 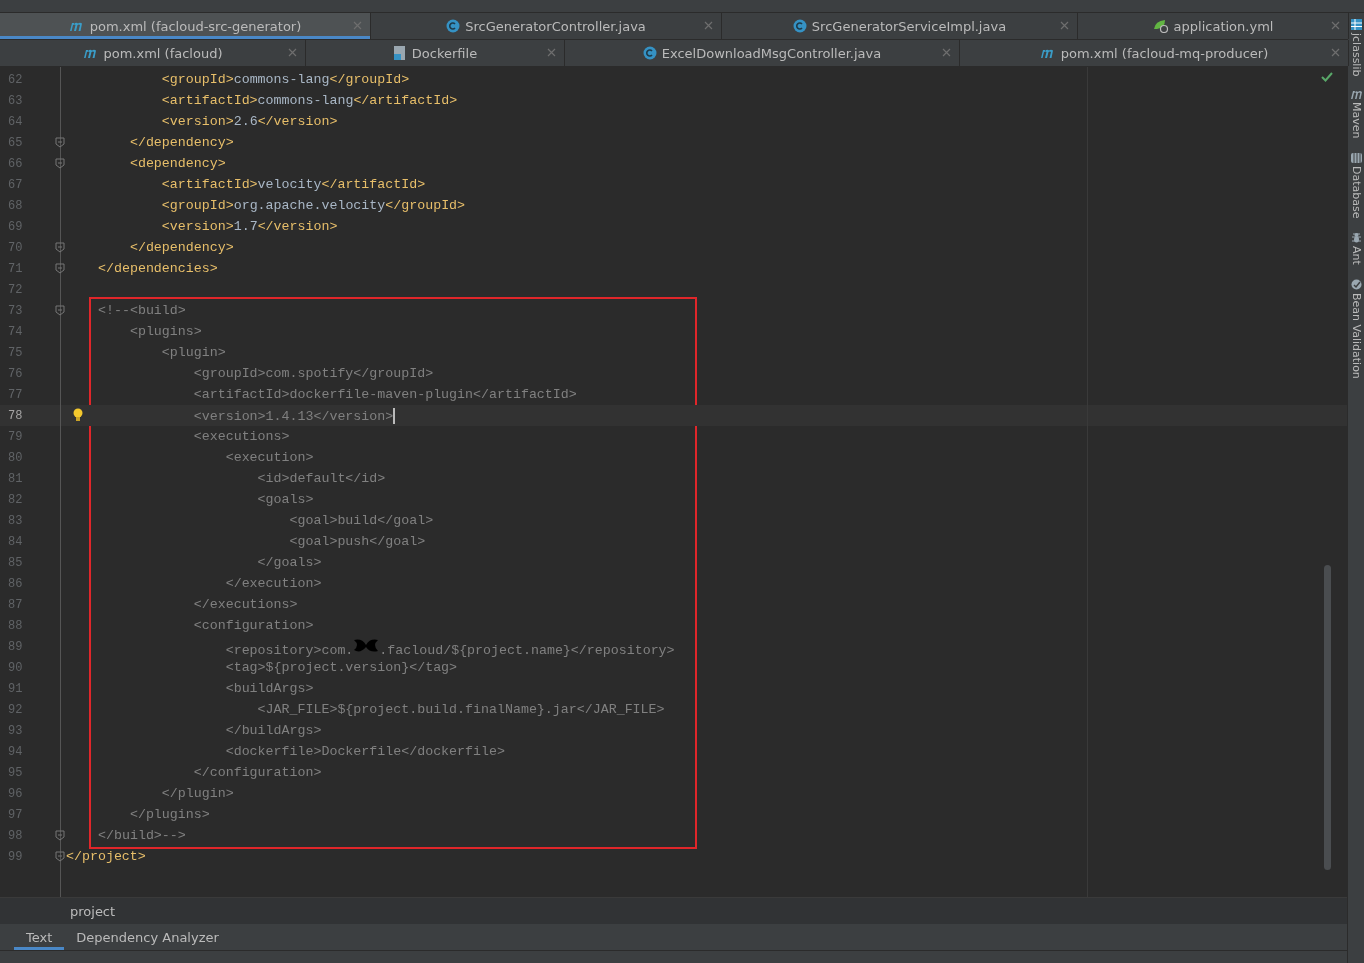 I want to click on line-number: 90, so click(x=15, y=667).